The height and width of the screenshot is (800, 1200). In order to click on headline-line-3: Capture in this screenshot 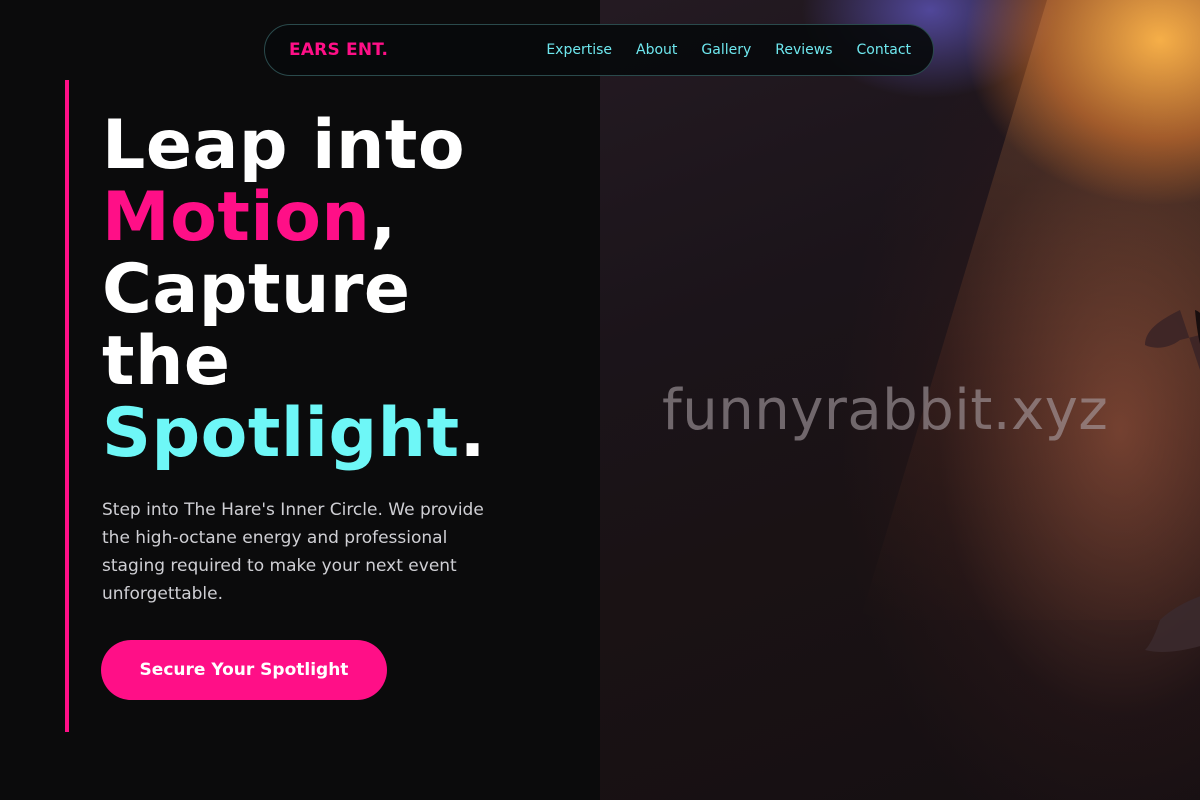, I will do `click(256, 289)`.